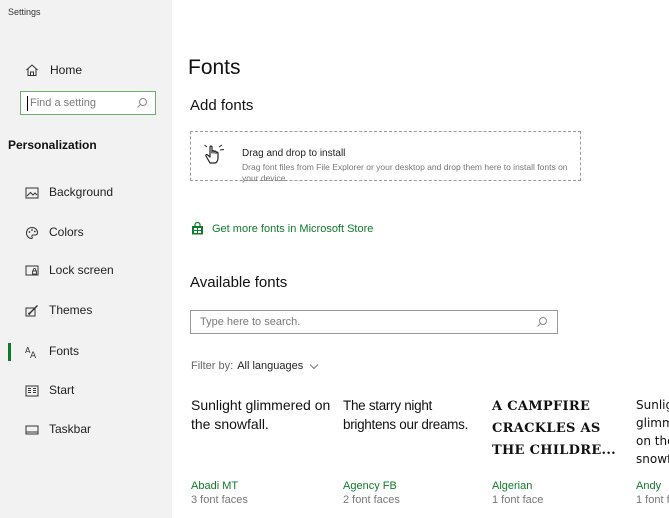 The height and width of the screenshot is (518, 669). I want to click on sidebar-item-label: Start, so click(62, 390).